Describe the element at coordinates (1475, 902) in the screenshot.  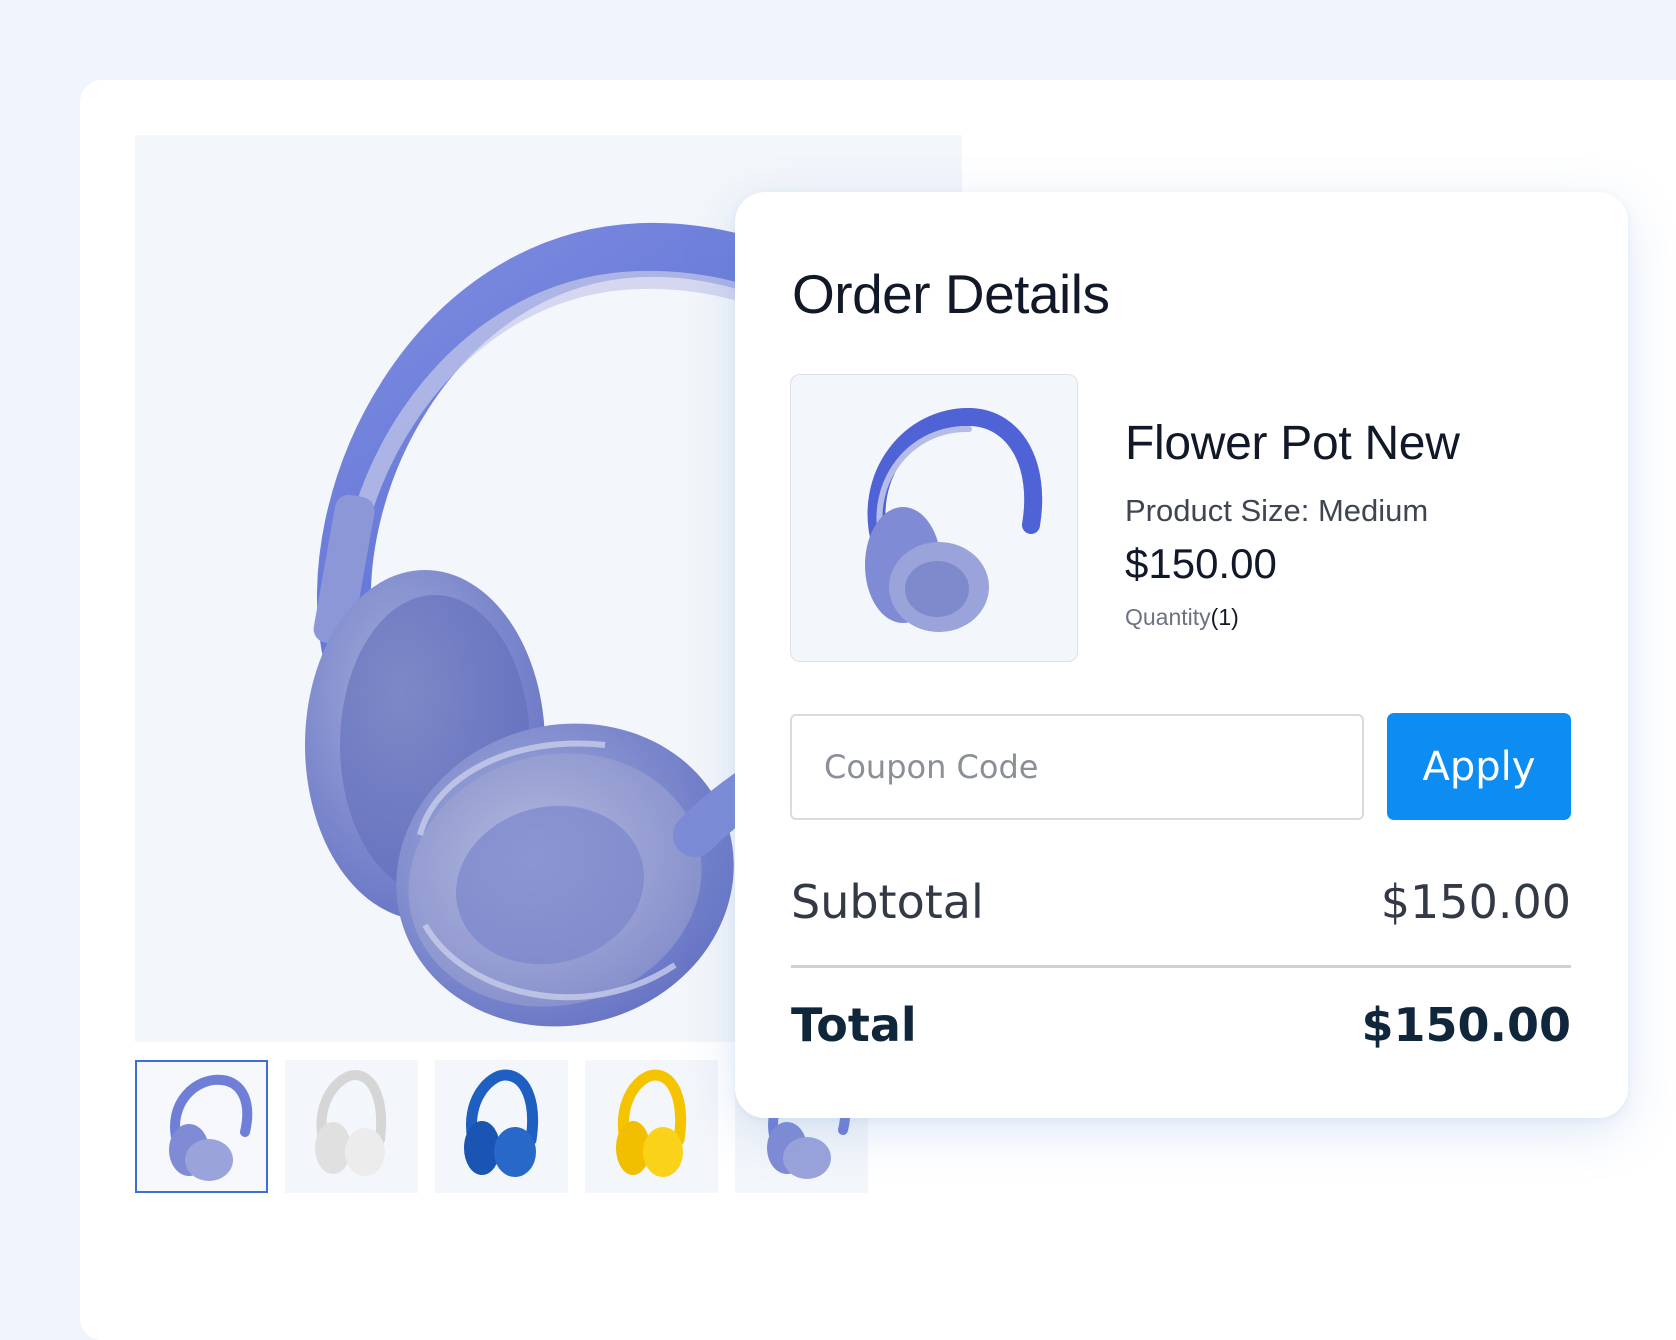
I see `subtotal-value: $150.00` at that location.